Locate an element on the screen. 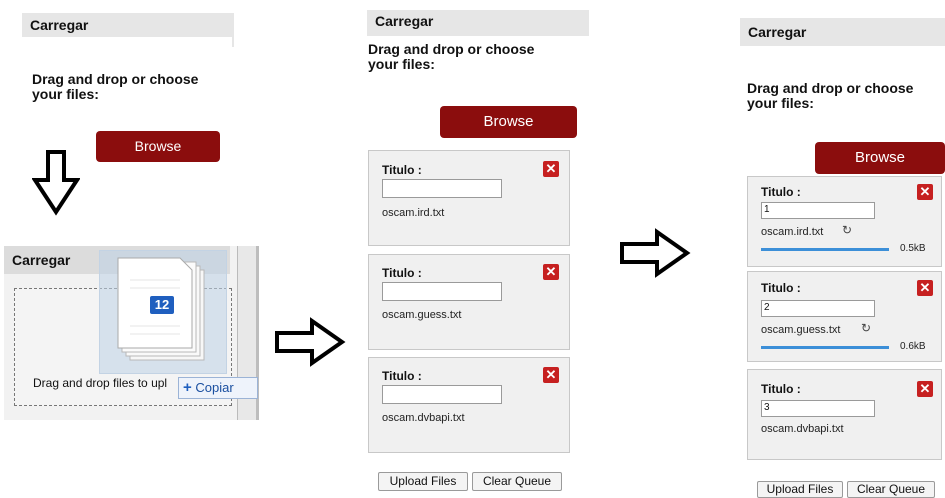 Image resolution: width=945 pixels, height=498 pixels. queue-item: Titulo : ✕ 3 oscam.dvbapi.txt is located at coordinates (844, 414).